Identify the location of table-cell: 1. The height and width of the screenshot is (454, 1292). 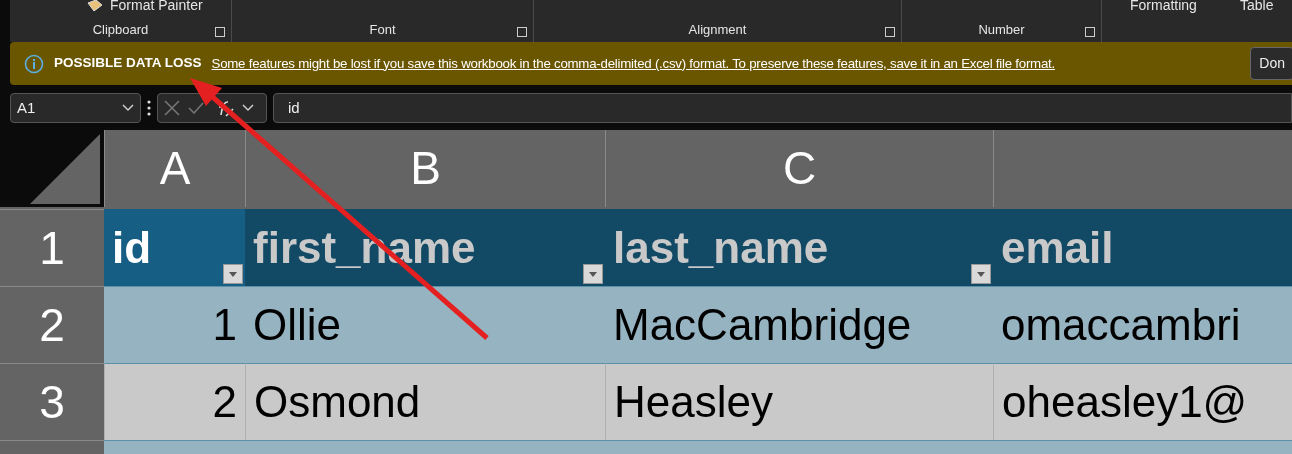
(174, 324).